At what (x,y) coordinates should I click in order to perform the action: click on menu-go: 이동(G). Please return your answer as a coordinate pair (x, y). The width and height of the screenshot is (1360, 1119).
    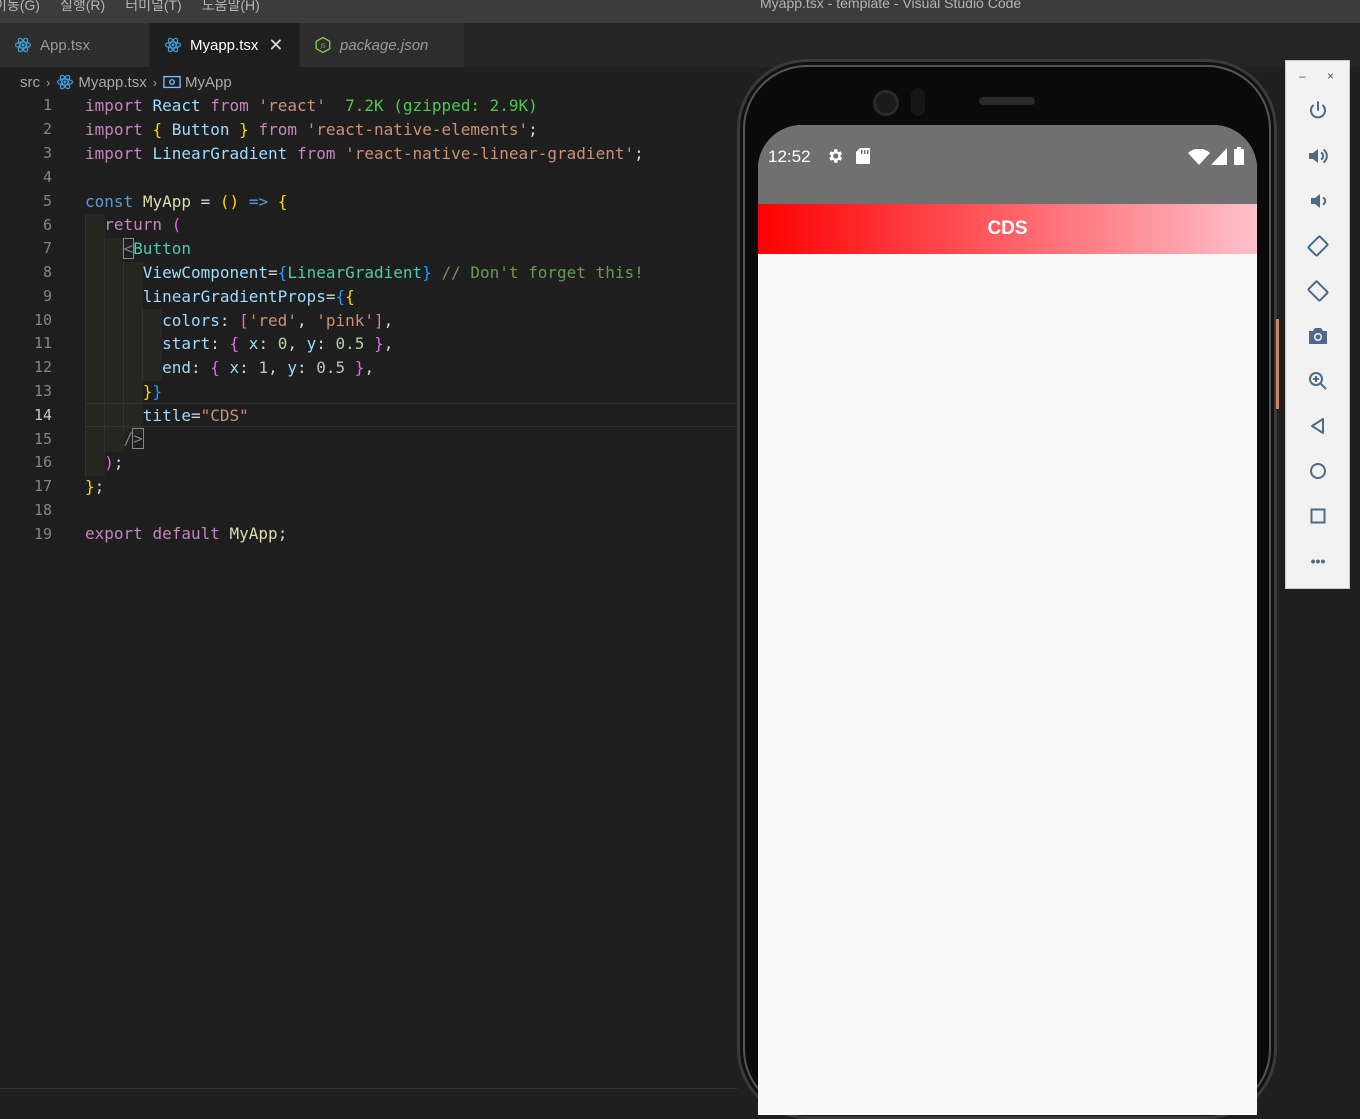
    Looking at the image, I should click on (20, 7).